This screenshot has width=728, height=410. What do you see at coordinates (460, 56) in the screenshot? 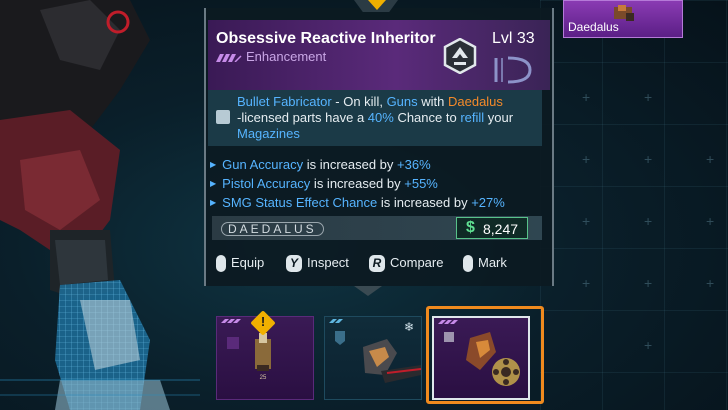
I see `enhancement-emblem-icon` at bounding box center [460, 56].